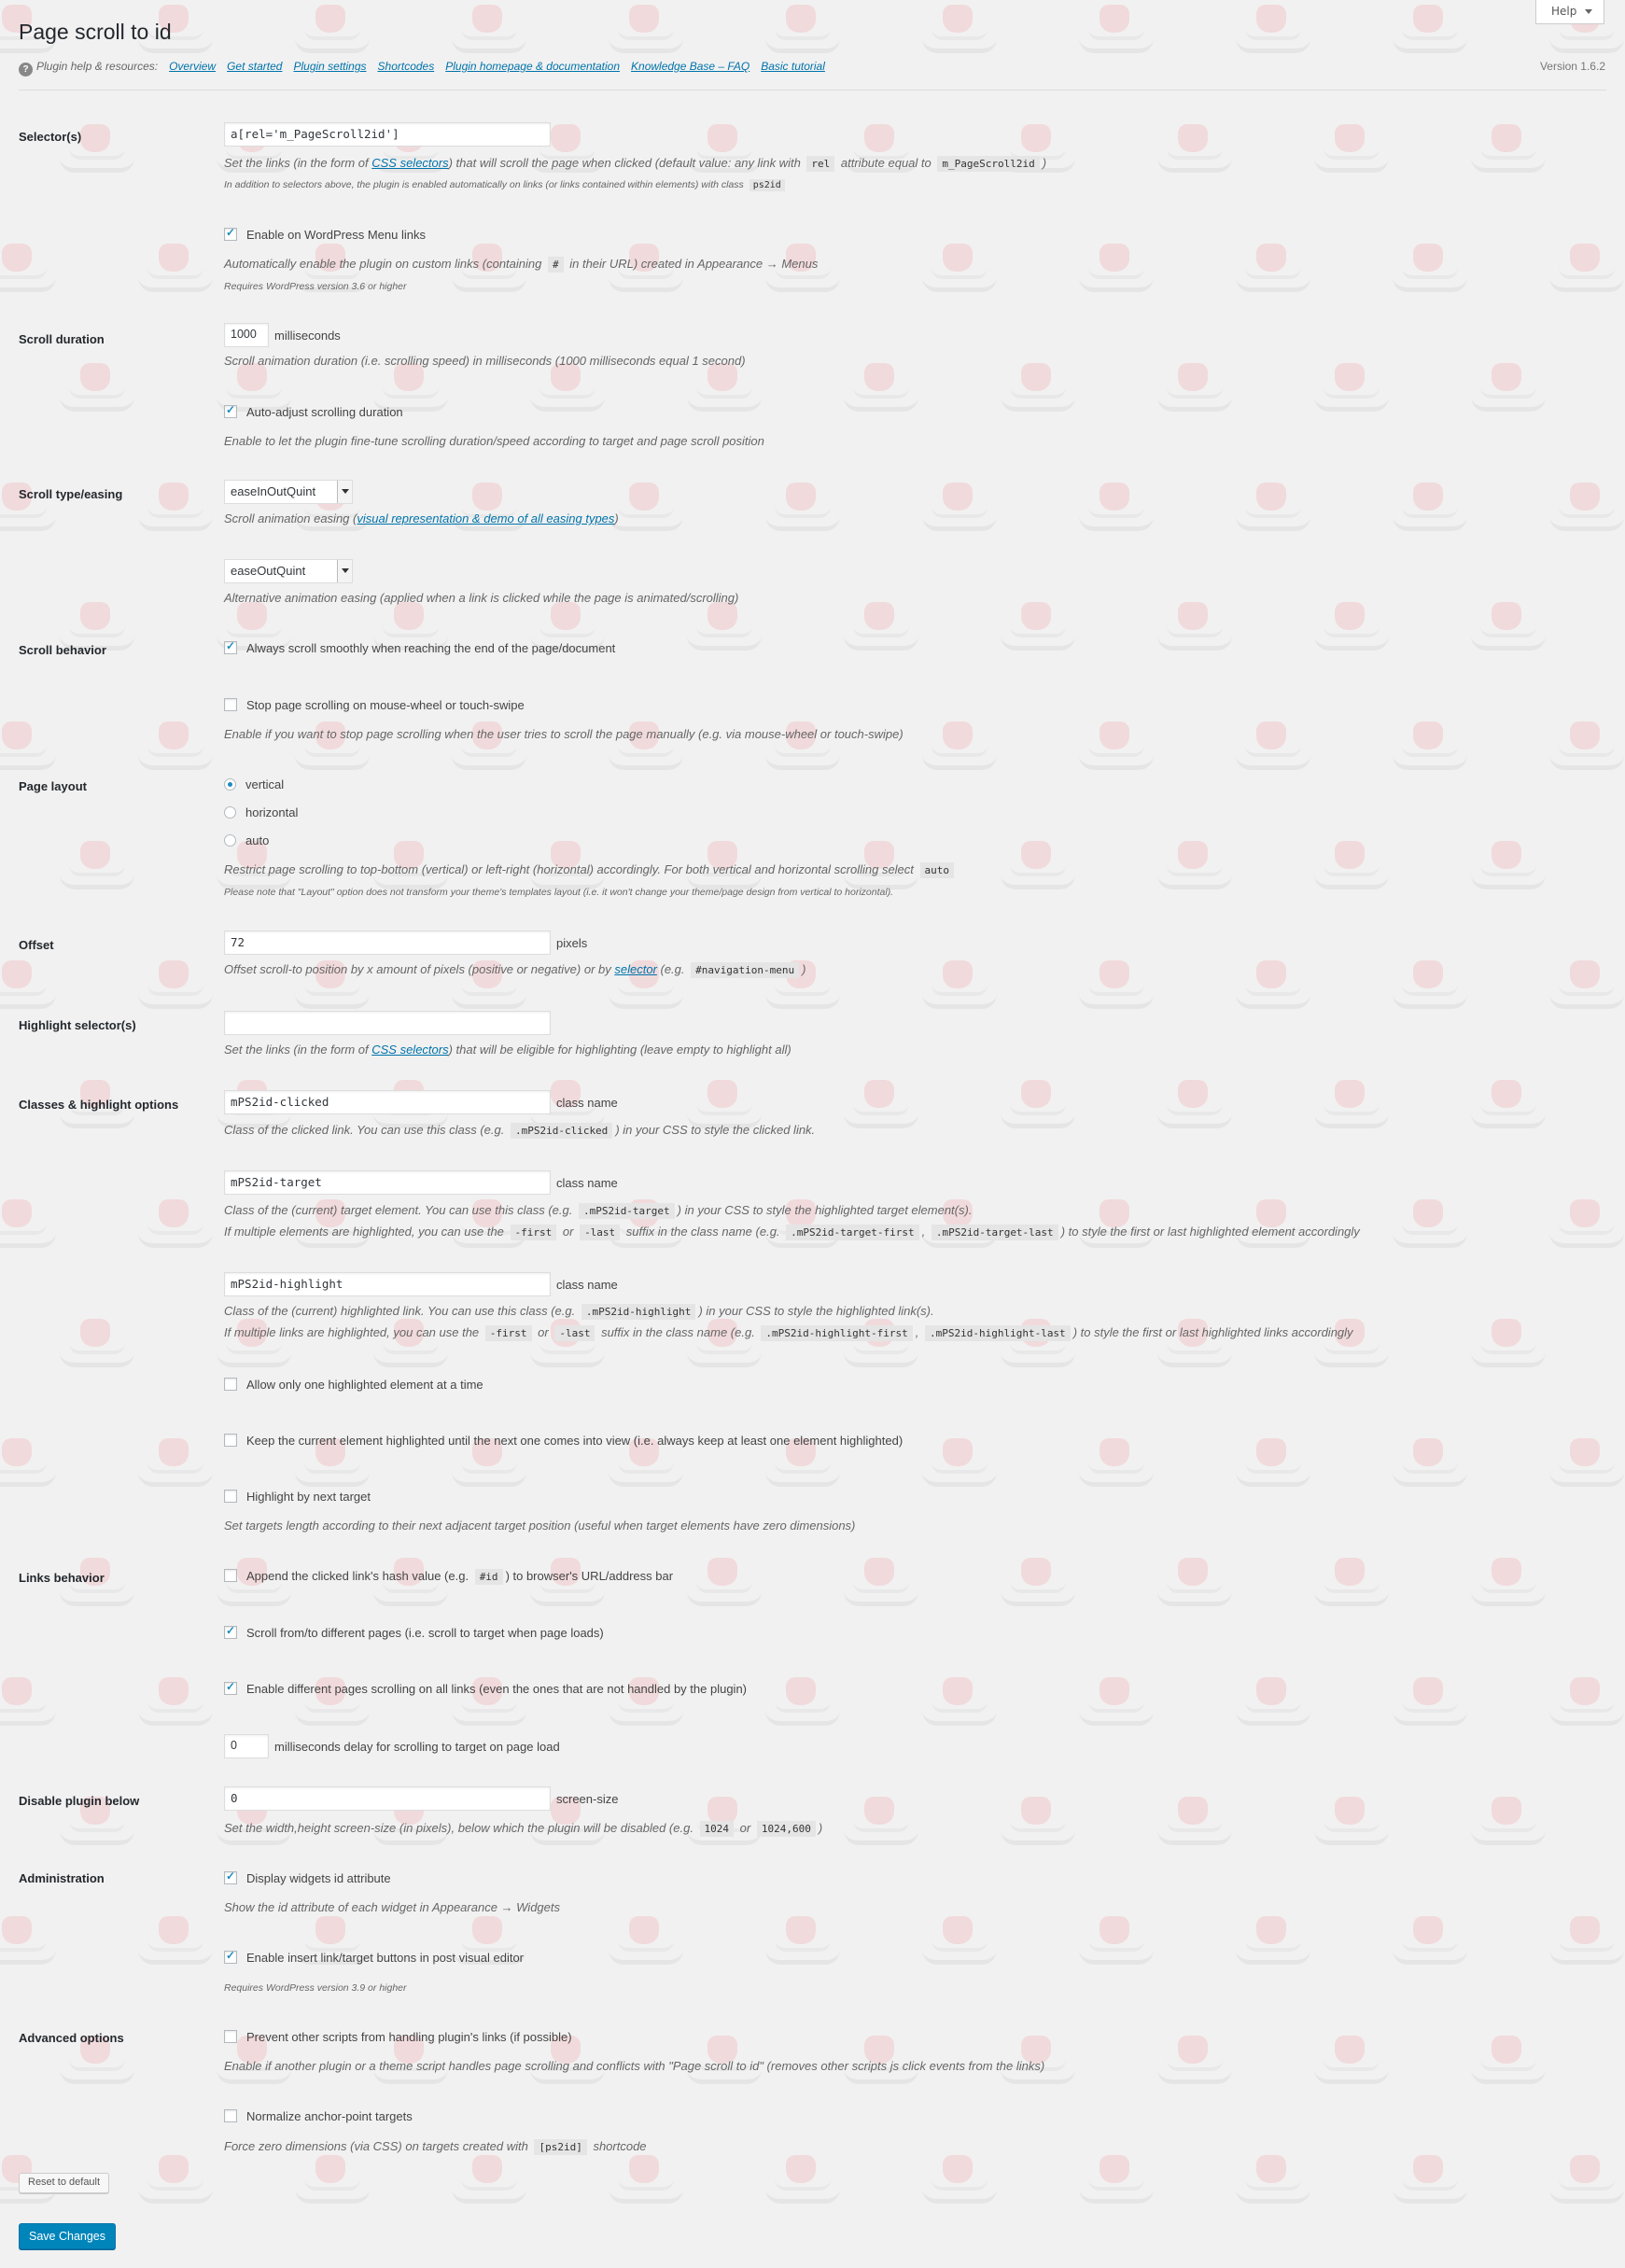 The image size is (1625, 2268). What do you see at coordinates (329, 66) in the screenshot?
I see `link-plugin-settings: Plugin settings` at bounding box center [329, 66].